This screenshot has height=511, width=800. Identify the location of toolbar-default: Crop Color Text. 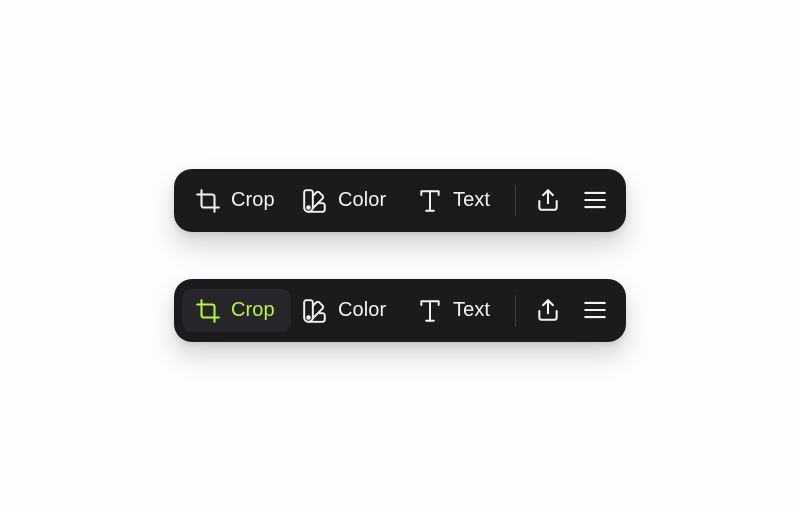
(400, 200).